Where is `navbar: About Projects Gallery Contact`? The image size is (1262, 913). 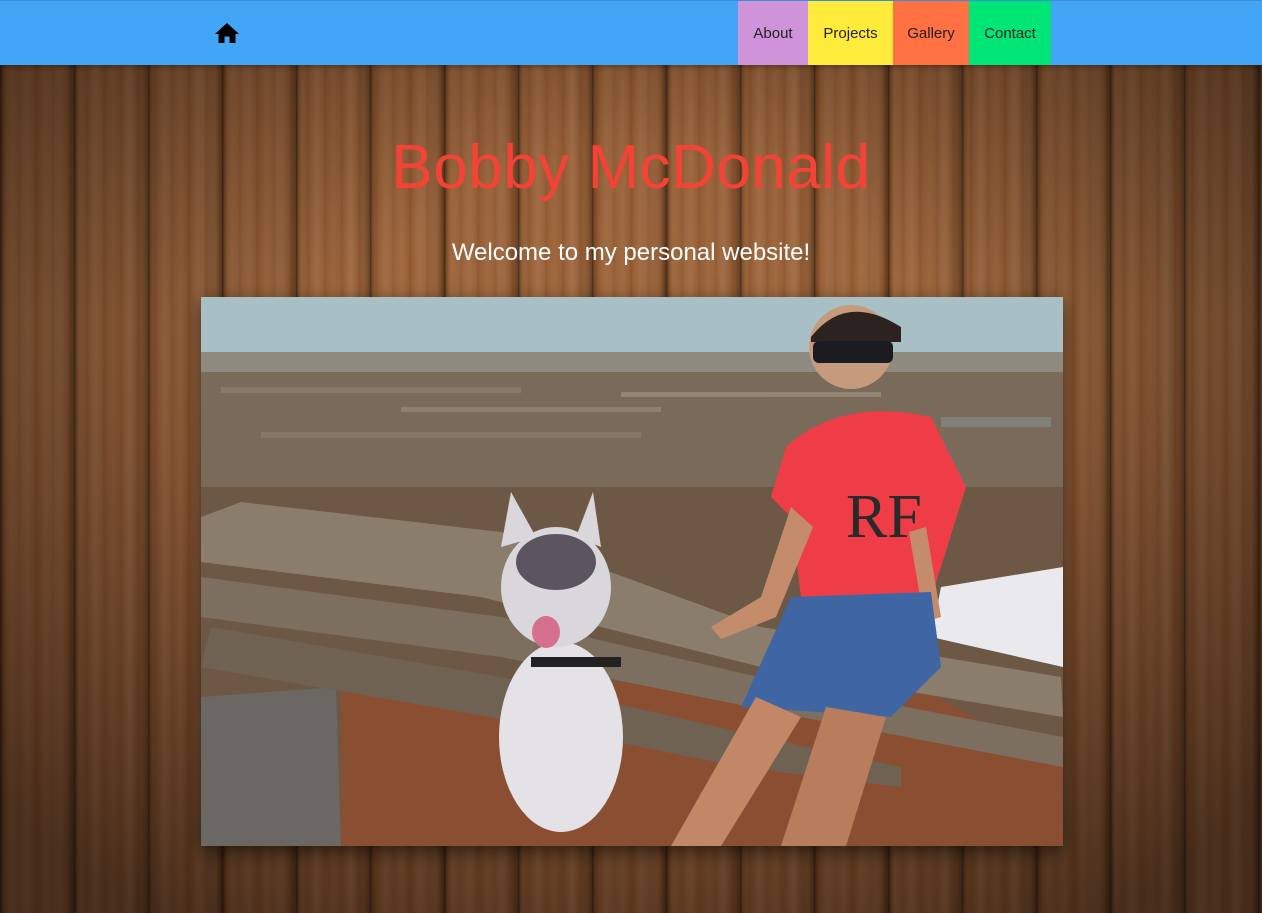
navbar: About Projects Gallery Contact is located at coordinates (631, 32).